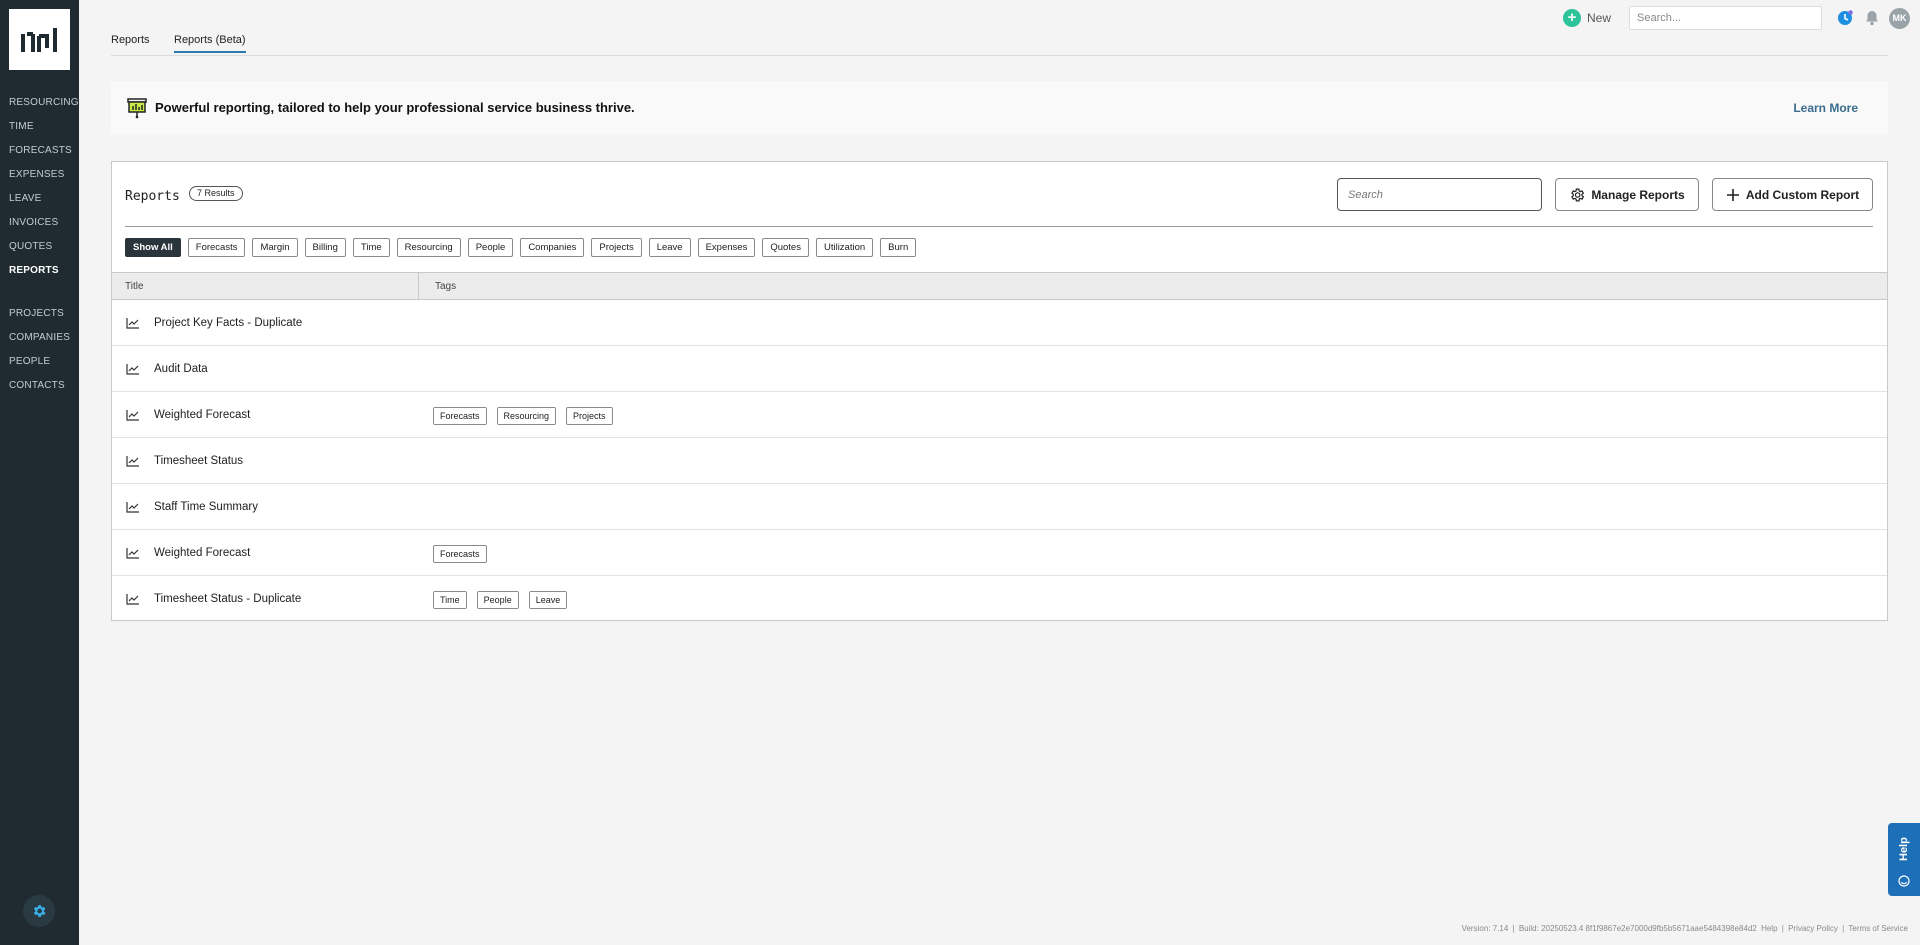 The height and width of the screenshot is (945, 1920). What do you see at coordinates (39, 338) in the screenshot?
I see `sidebar-item-companies: COMPANIES` at bounding box center [39, 338].